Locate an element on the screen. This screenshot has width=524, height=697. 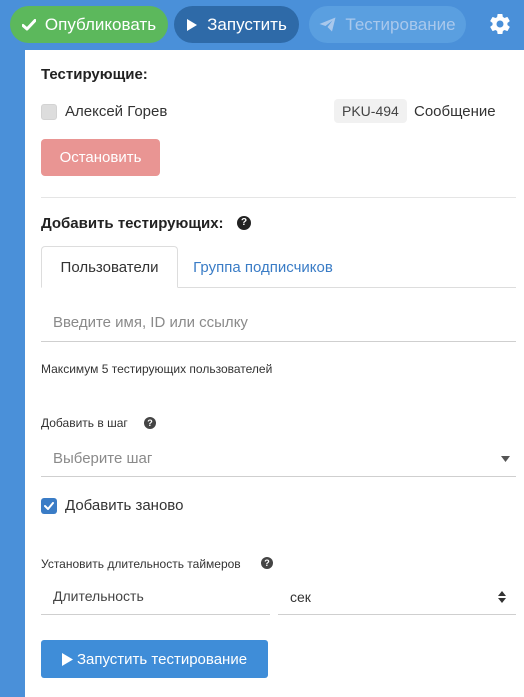
readd-label: Добавить заново is located at coordinates (124, 505).